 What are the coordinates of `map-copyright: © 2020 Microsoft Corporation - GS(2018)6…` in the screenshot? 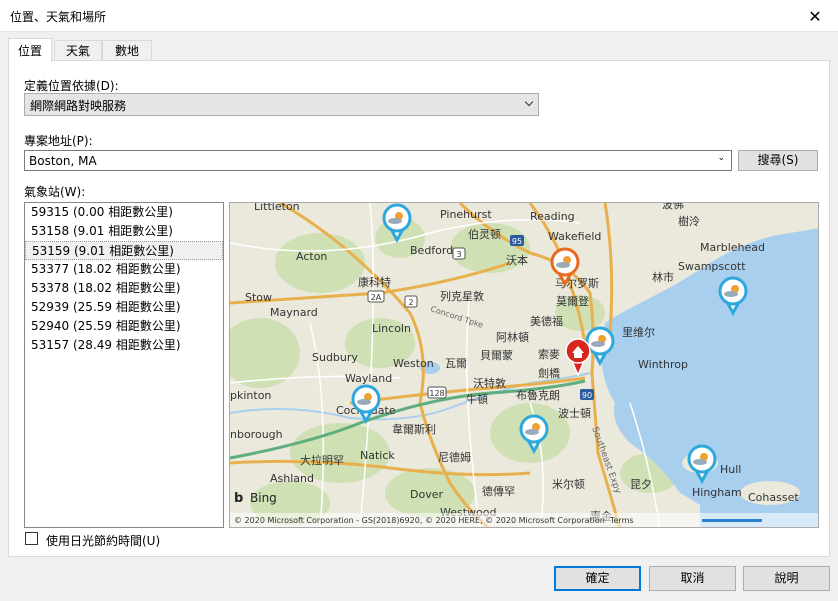 It's located at (419, 520).